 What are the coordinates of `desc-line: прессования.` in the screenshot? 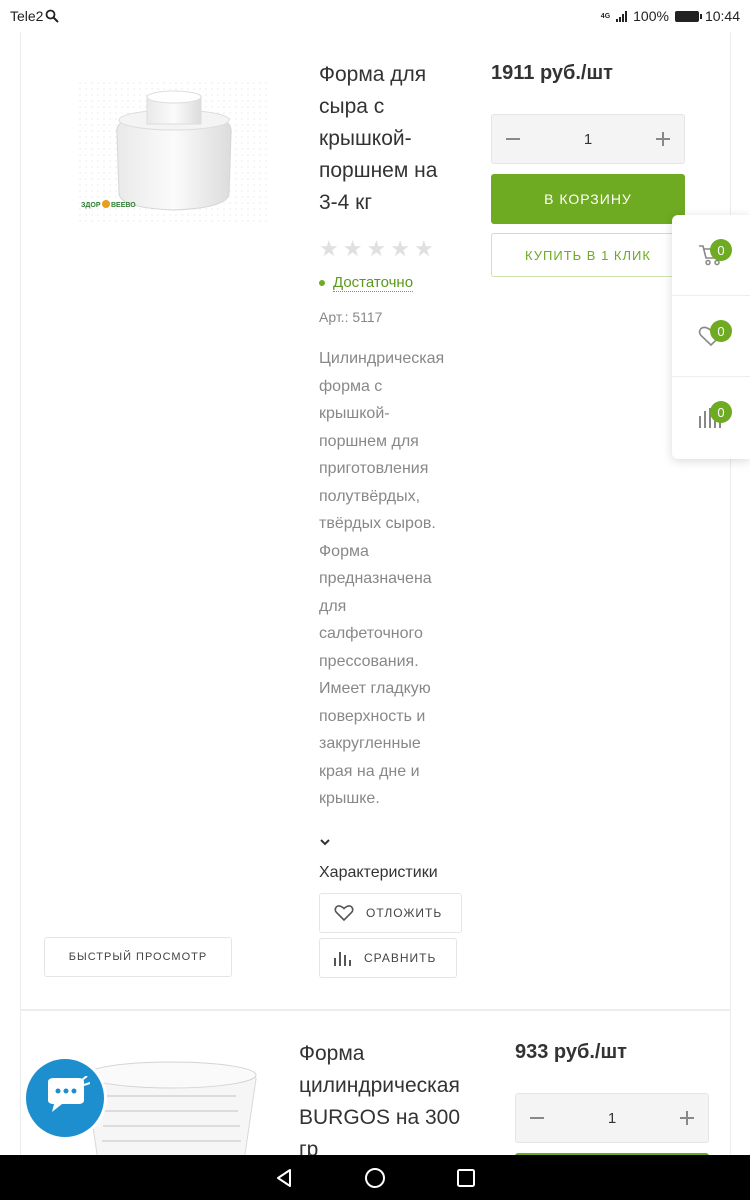 It's located at (369, 661).